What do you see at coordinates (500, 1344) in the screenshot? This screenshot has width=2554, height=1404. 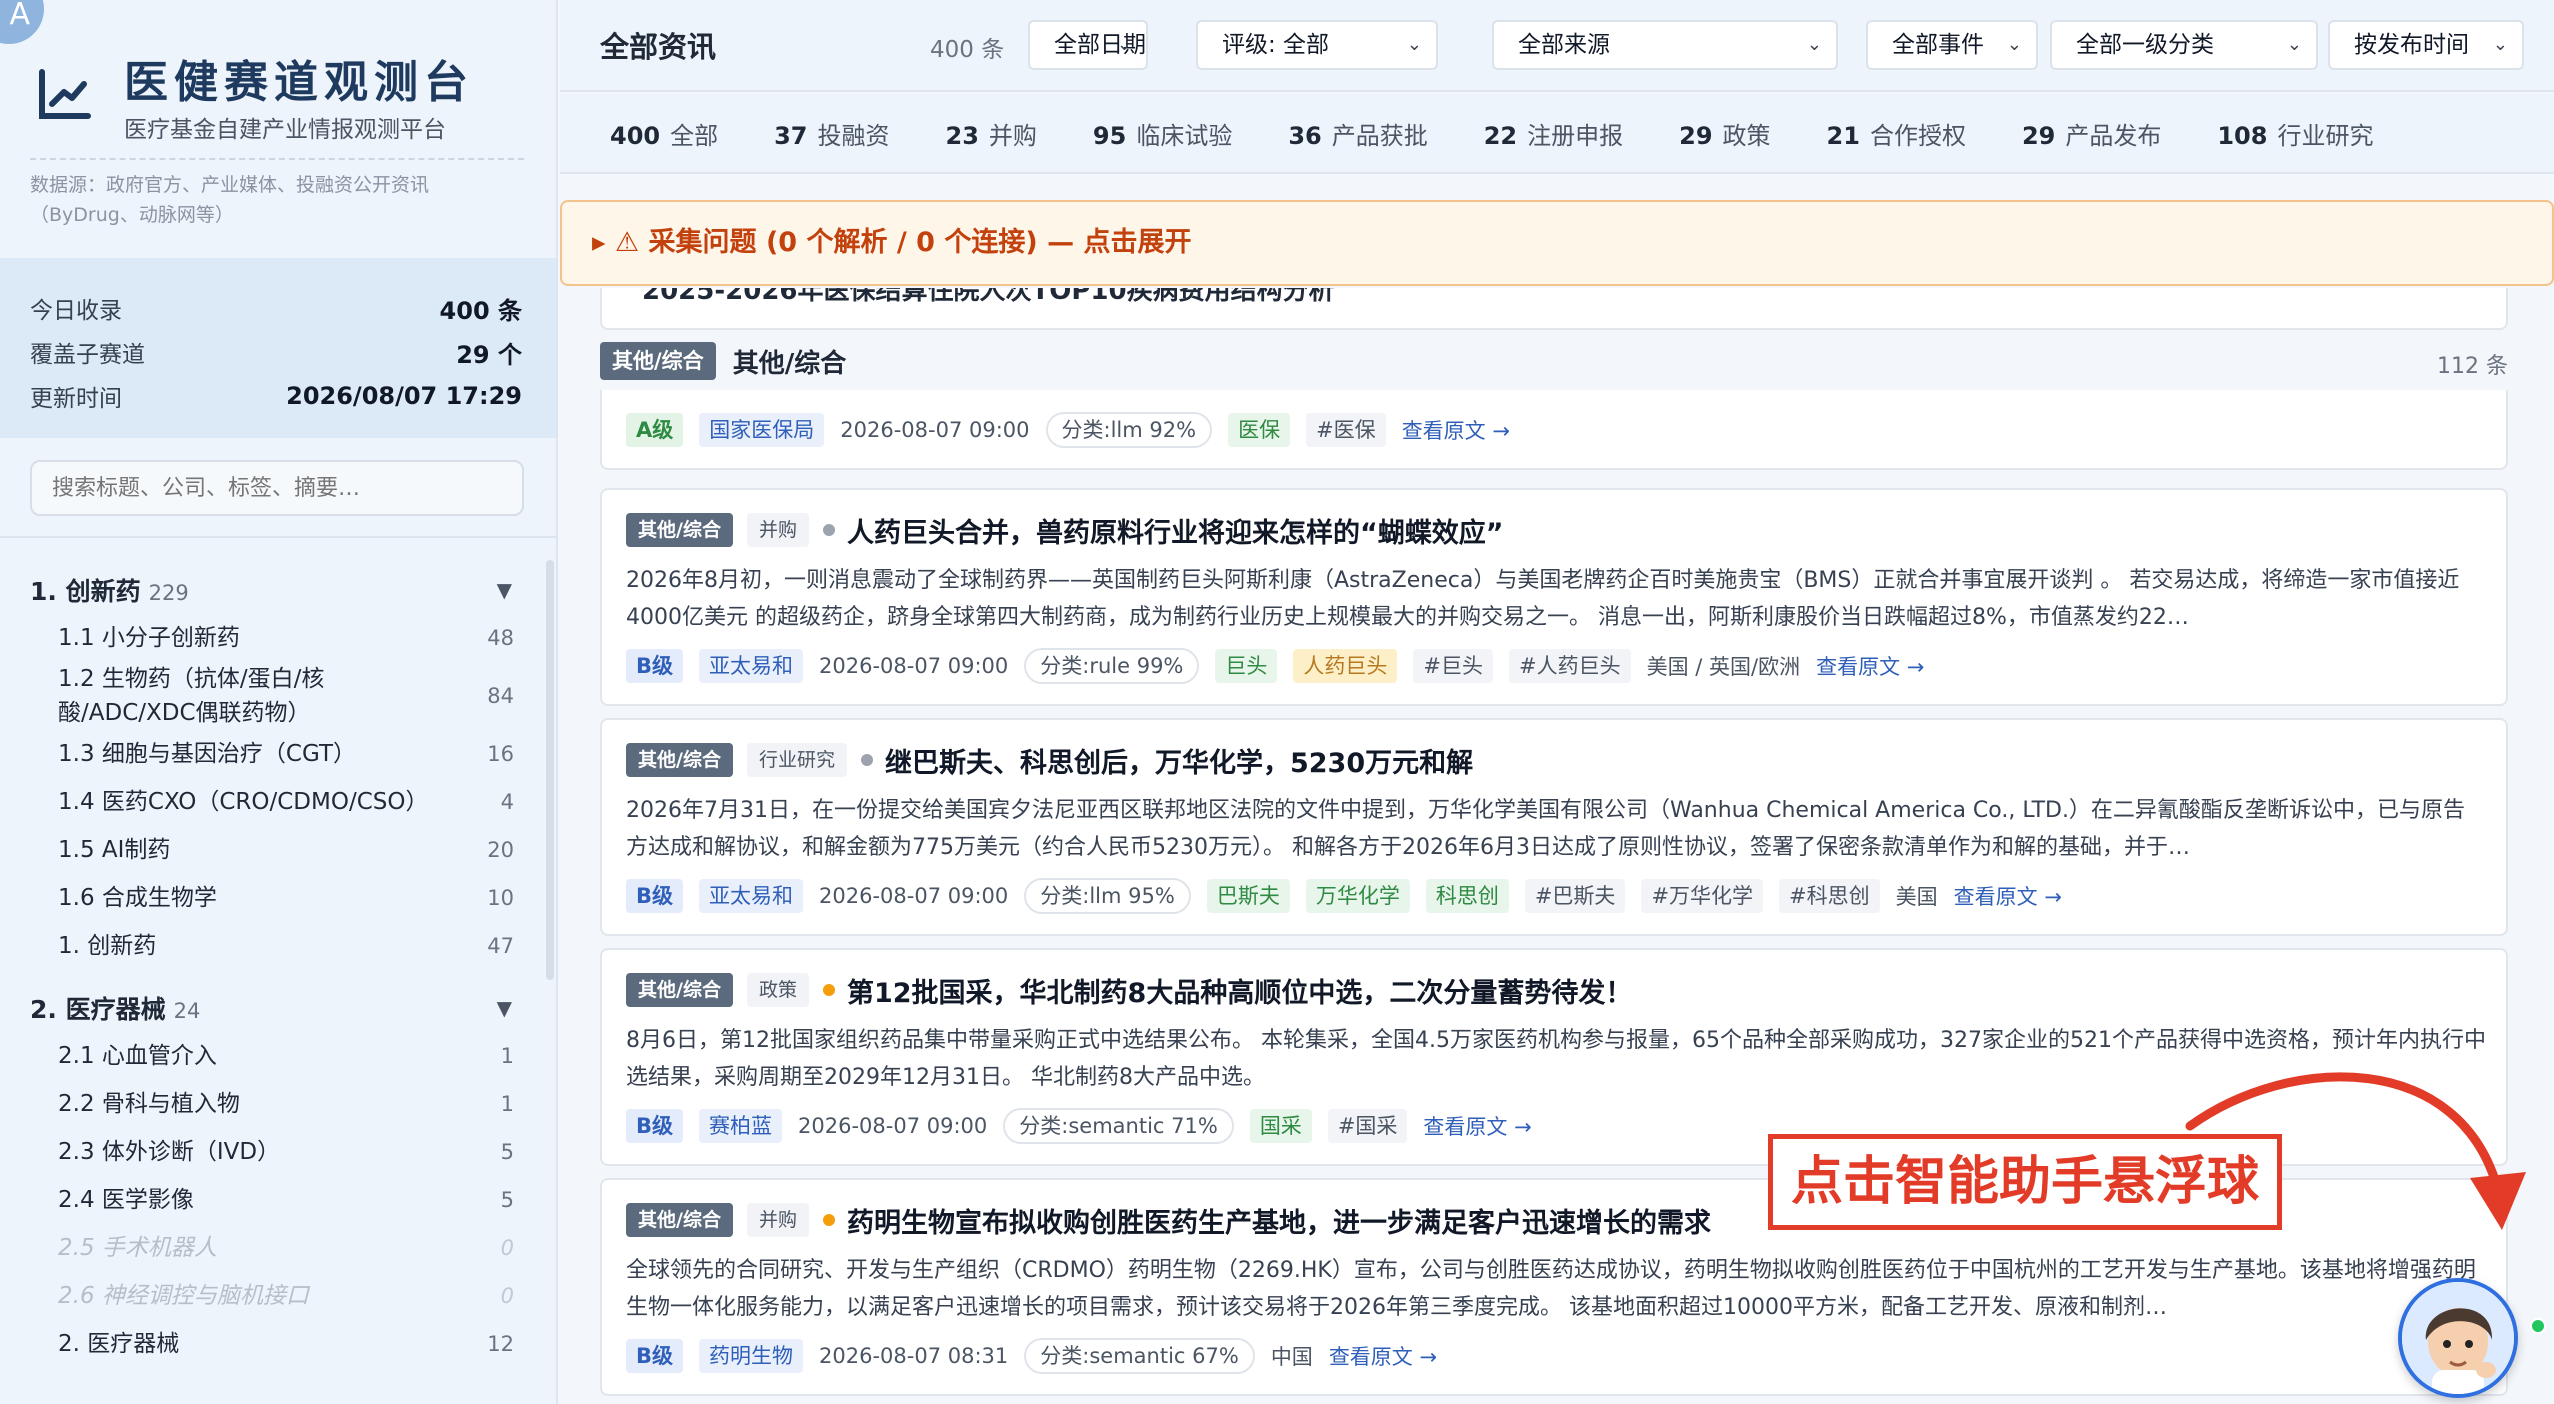 I see `sidebar-item-count: 12` at bounding box center [500, 1344].